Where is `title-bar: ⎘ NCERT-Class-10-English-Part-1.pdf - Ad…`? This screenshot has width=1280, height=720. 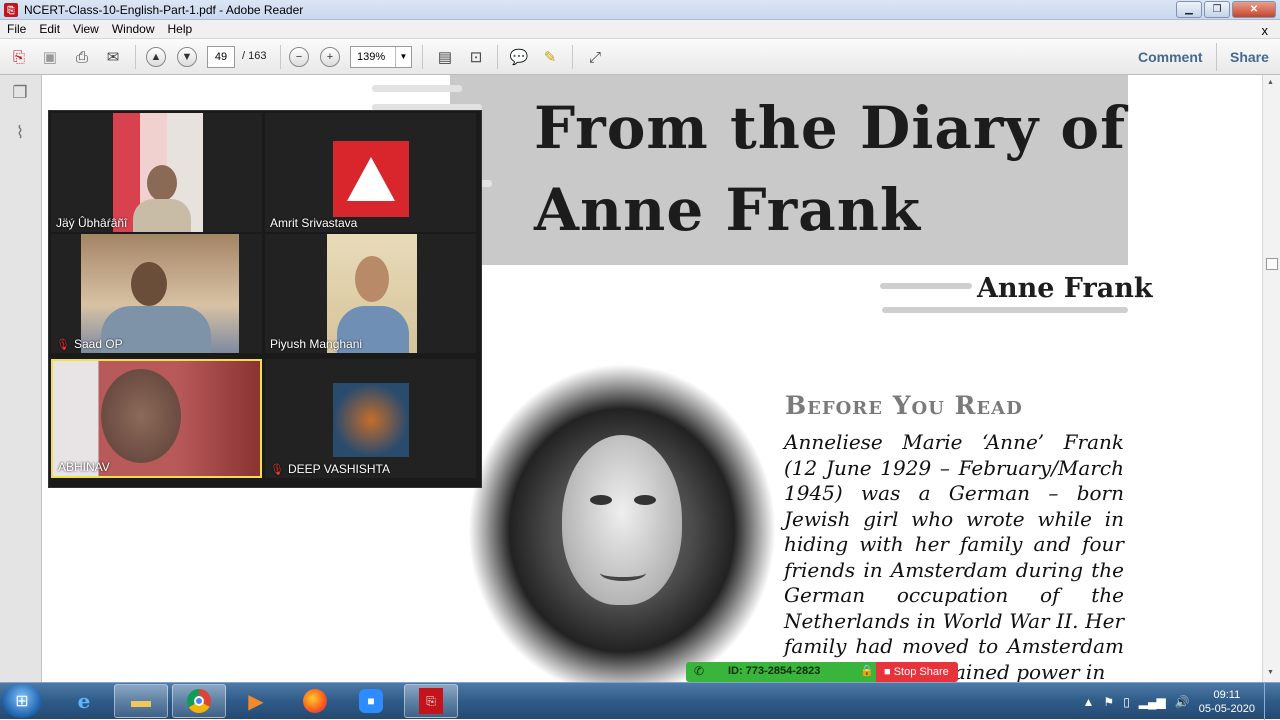 title-bar: ⎘ NCERT-Class-10-English-Part-1.pdf - Ad… is located at coordinates (640, 10).